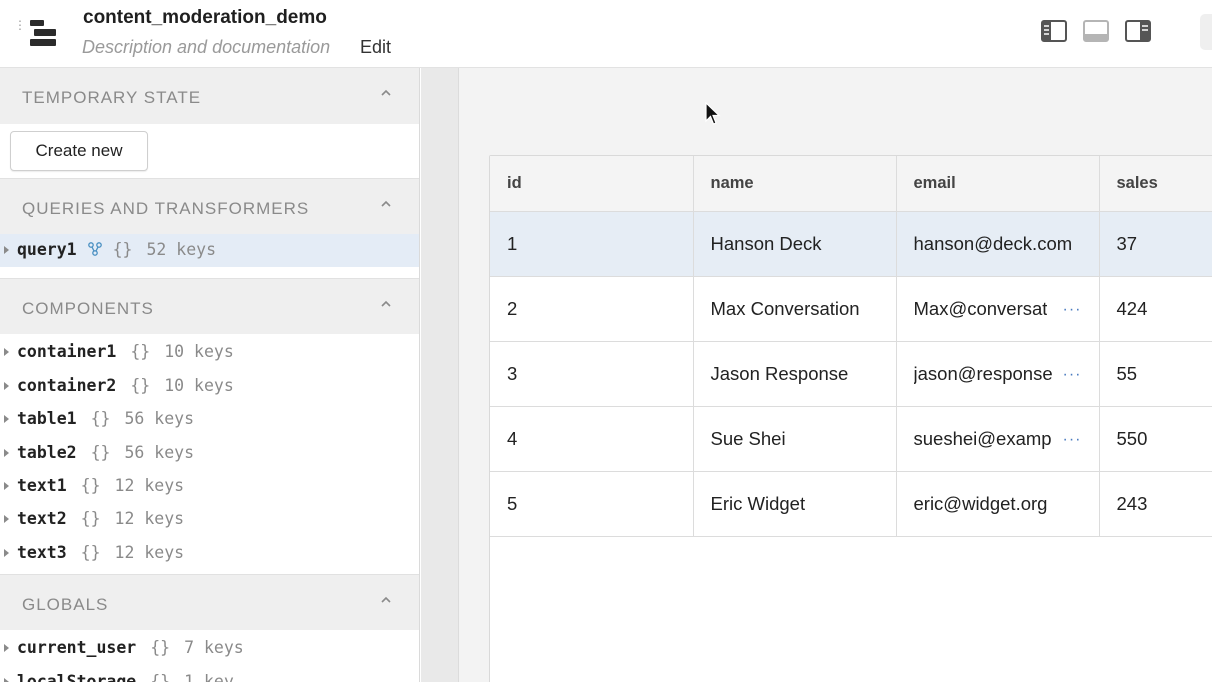 This screenshot has height=682, width=1212. What do you see at coordinates (592, 439) in the screenshot?
I see `cell-id: 4` at bounding box center [592, 439].